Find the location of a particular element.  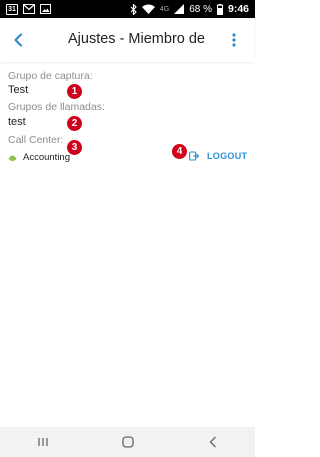

capture-group-label: Grupo de captura: is located at coordinates (50, 76).